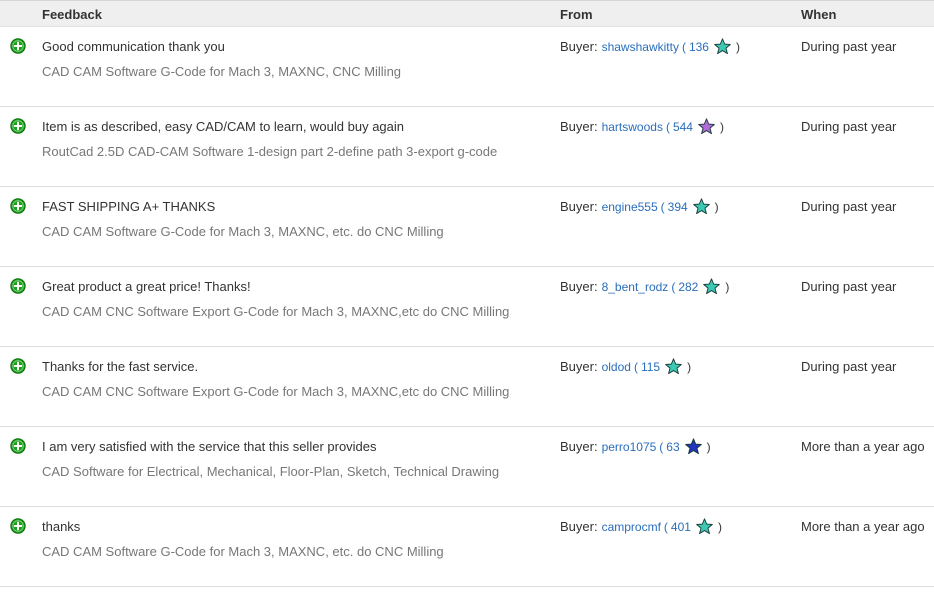 The image size is (934, 593). I want to click on from-cell: Buyer: shawshawkitty ( 136 ), so click(650, 46).